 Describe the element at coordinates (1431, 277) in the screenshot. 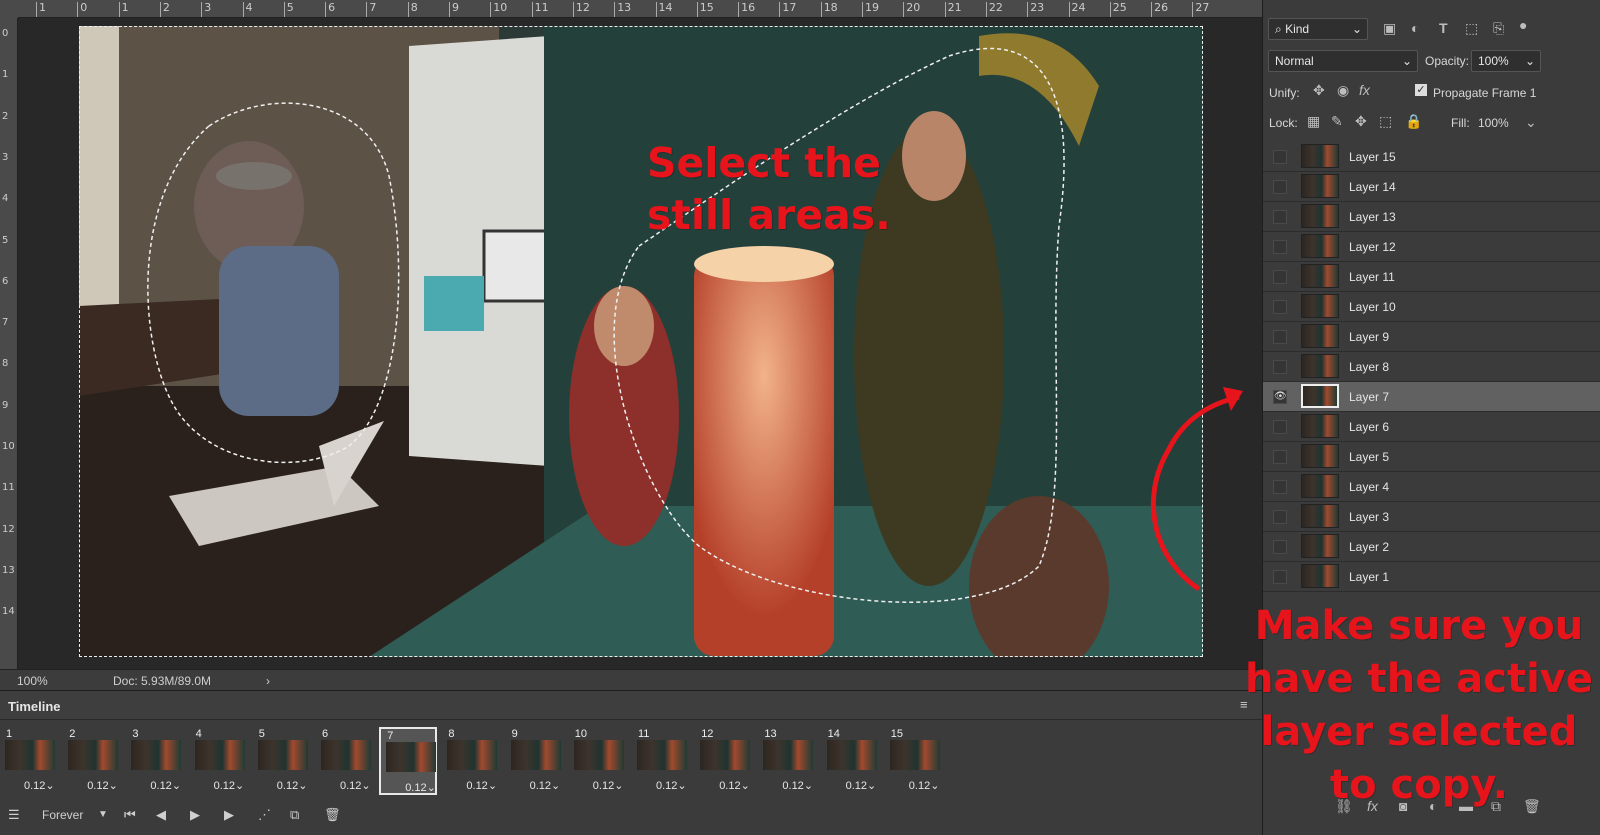

I see `layer-row: Layer 11` at that location.